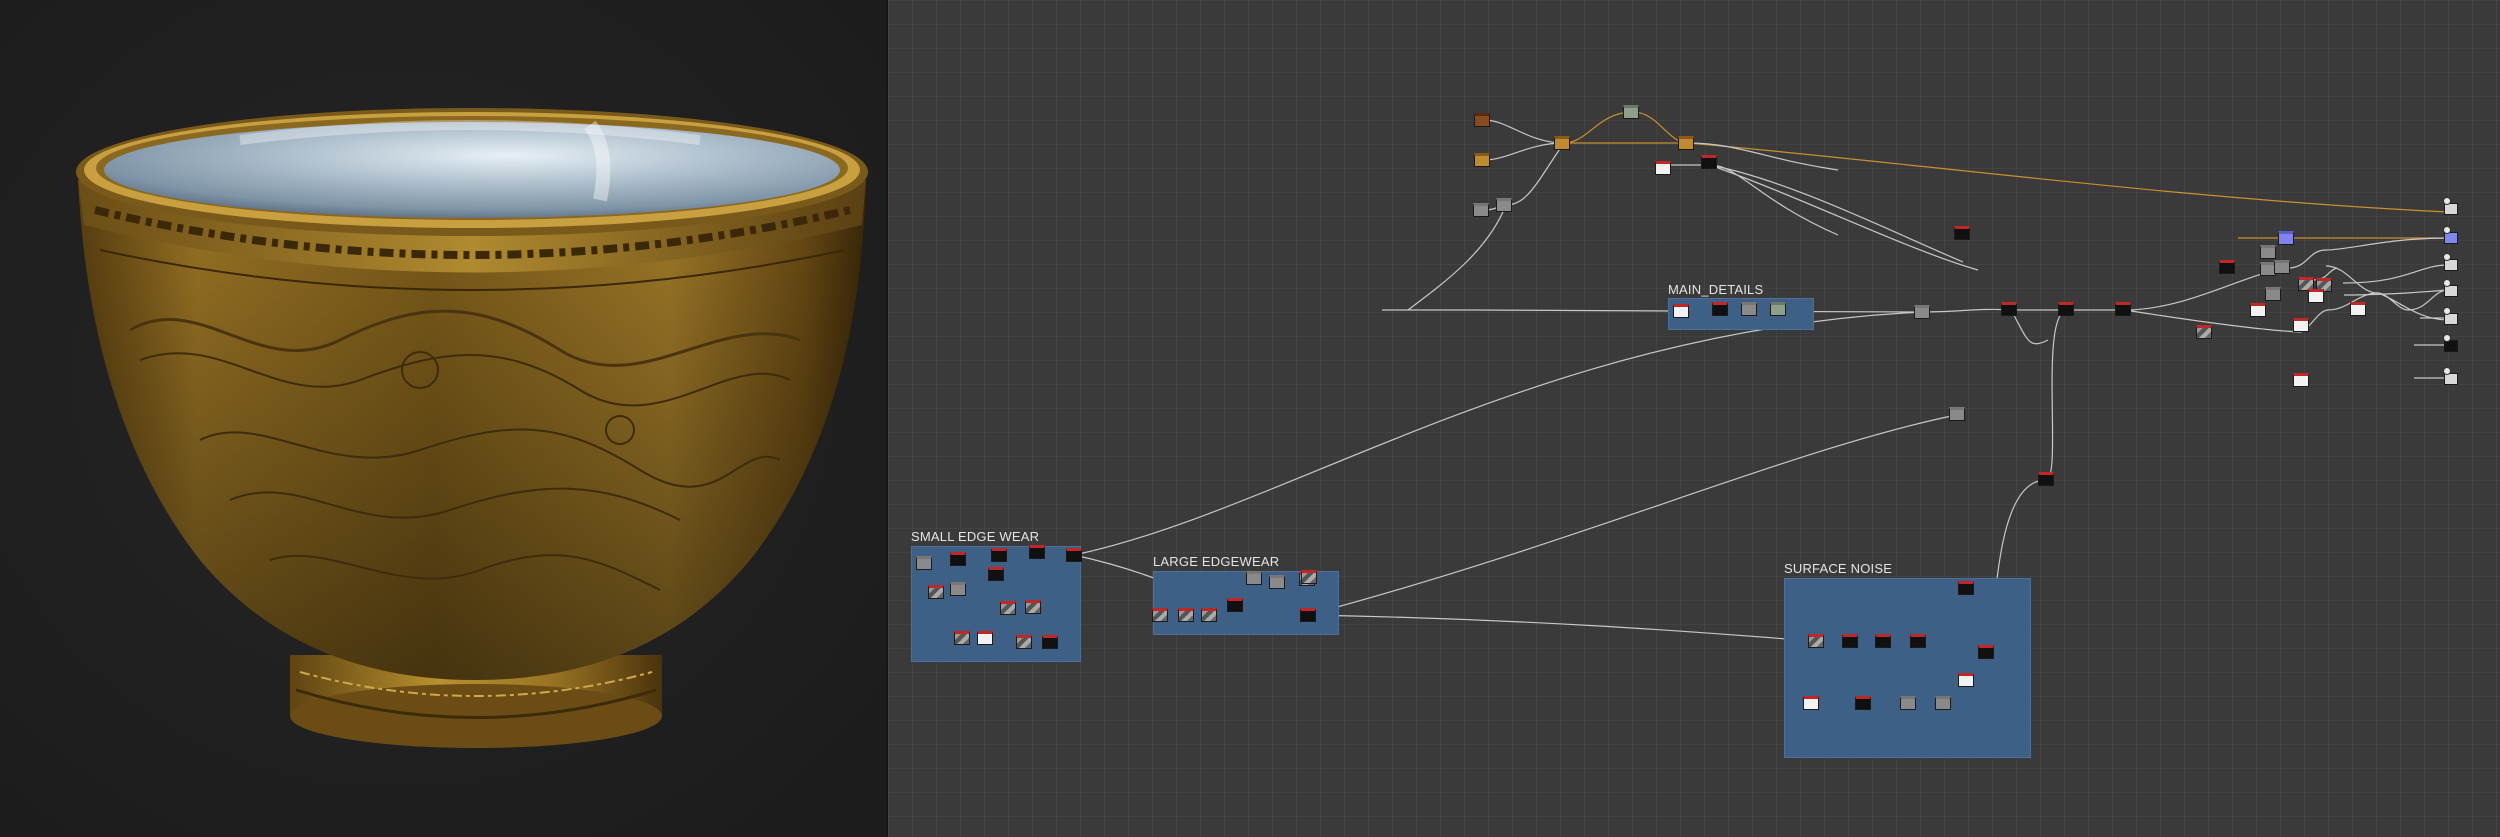 Image resolution: width=2500 pixels, height=837 pixels. I want to click on frame-title-main-details: MAIN_DETAILS, so click(1716, 289).